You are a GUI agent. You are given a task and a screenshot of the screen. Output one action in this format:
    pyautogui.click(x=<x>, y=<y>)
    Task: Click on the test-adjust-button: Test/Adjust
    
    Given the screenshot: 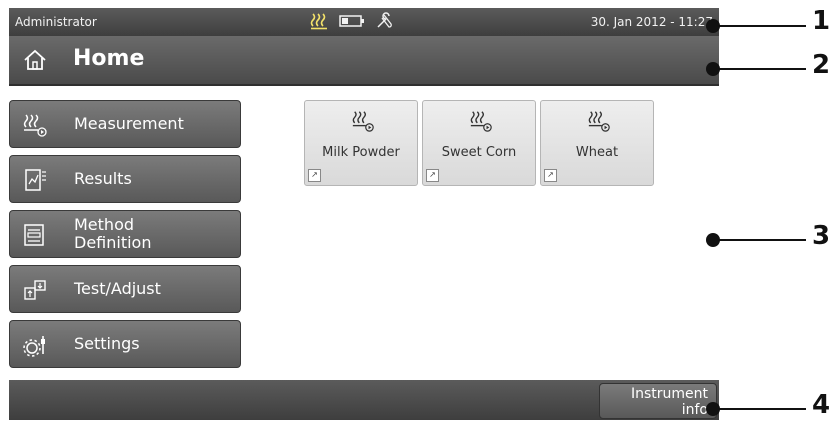 What is the action you would take?
    pyautogui.click(x=125, y=289)
    